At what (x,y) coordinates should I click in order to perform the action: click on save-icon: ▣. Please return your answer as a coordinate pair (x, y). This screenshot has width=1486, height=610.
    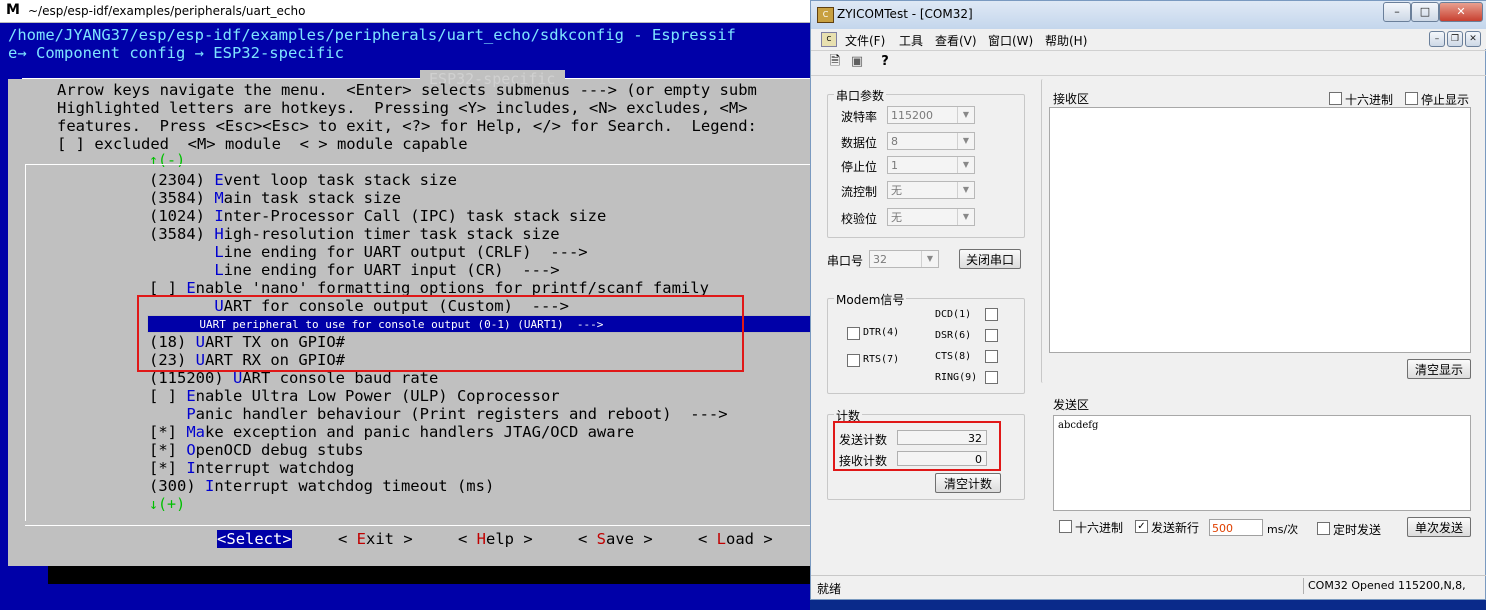
    Looking at the image, I should click on (857, 62).